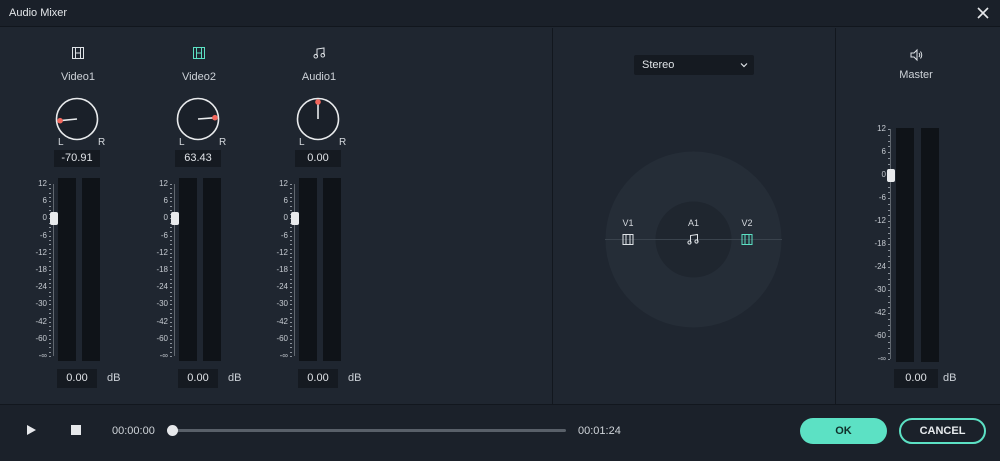 The width and height of the screenshot is (1000, 461). What do you see at coordinates (891, 175) in the screenshot?
I see `master-volume-fader` at bounding box center [891, 175].